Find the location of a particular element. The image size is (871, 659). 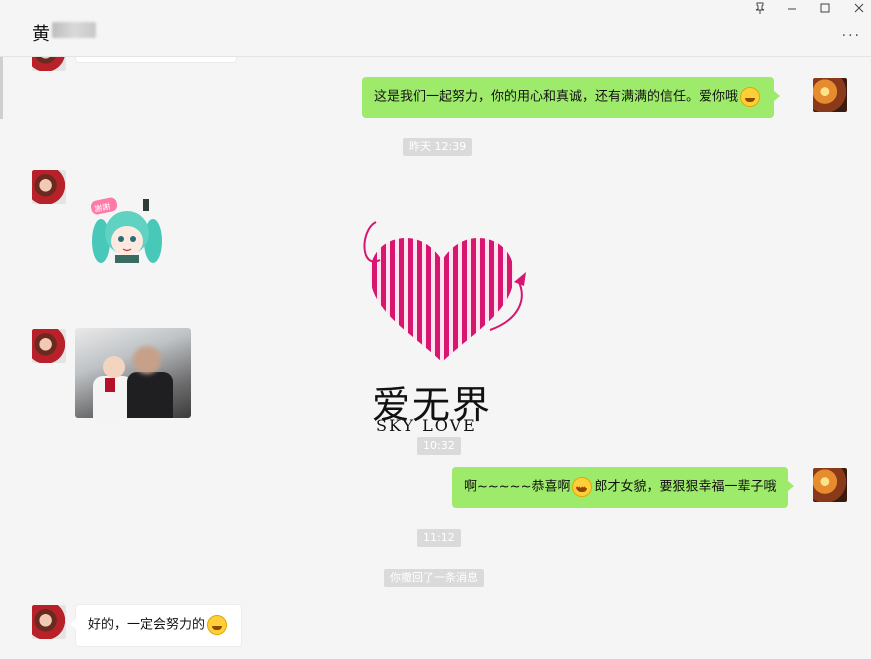

photo-certificate is located at coordinates (110, 385).